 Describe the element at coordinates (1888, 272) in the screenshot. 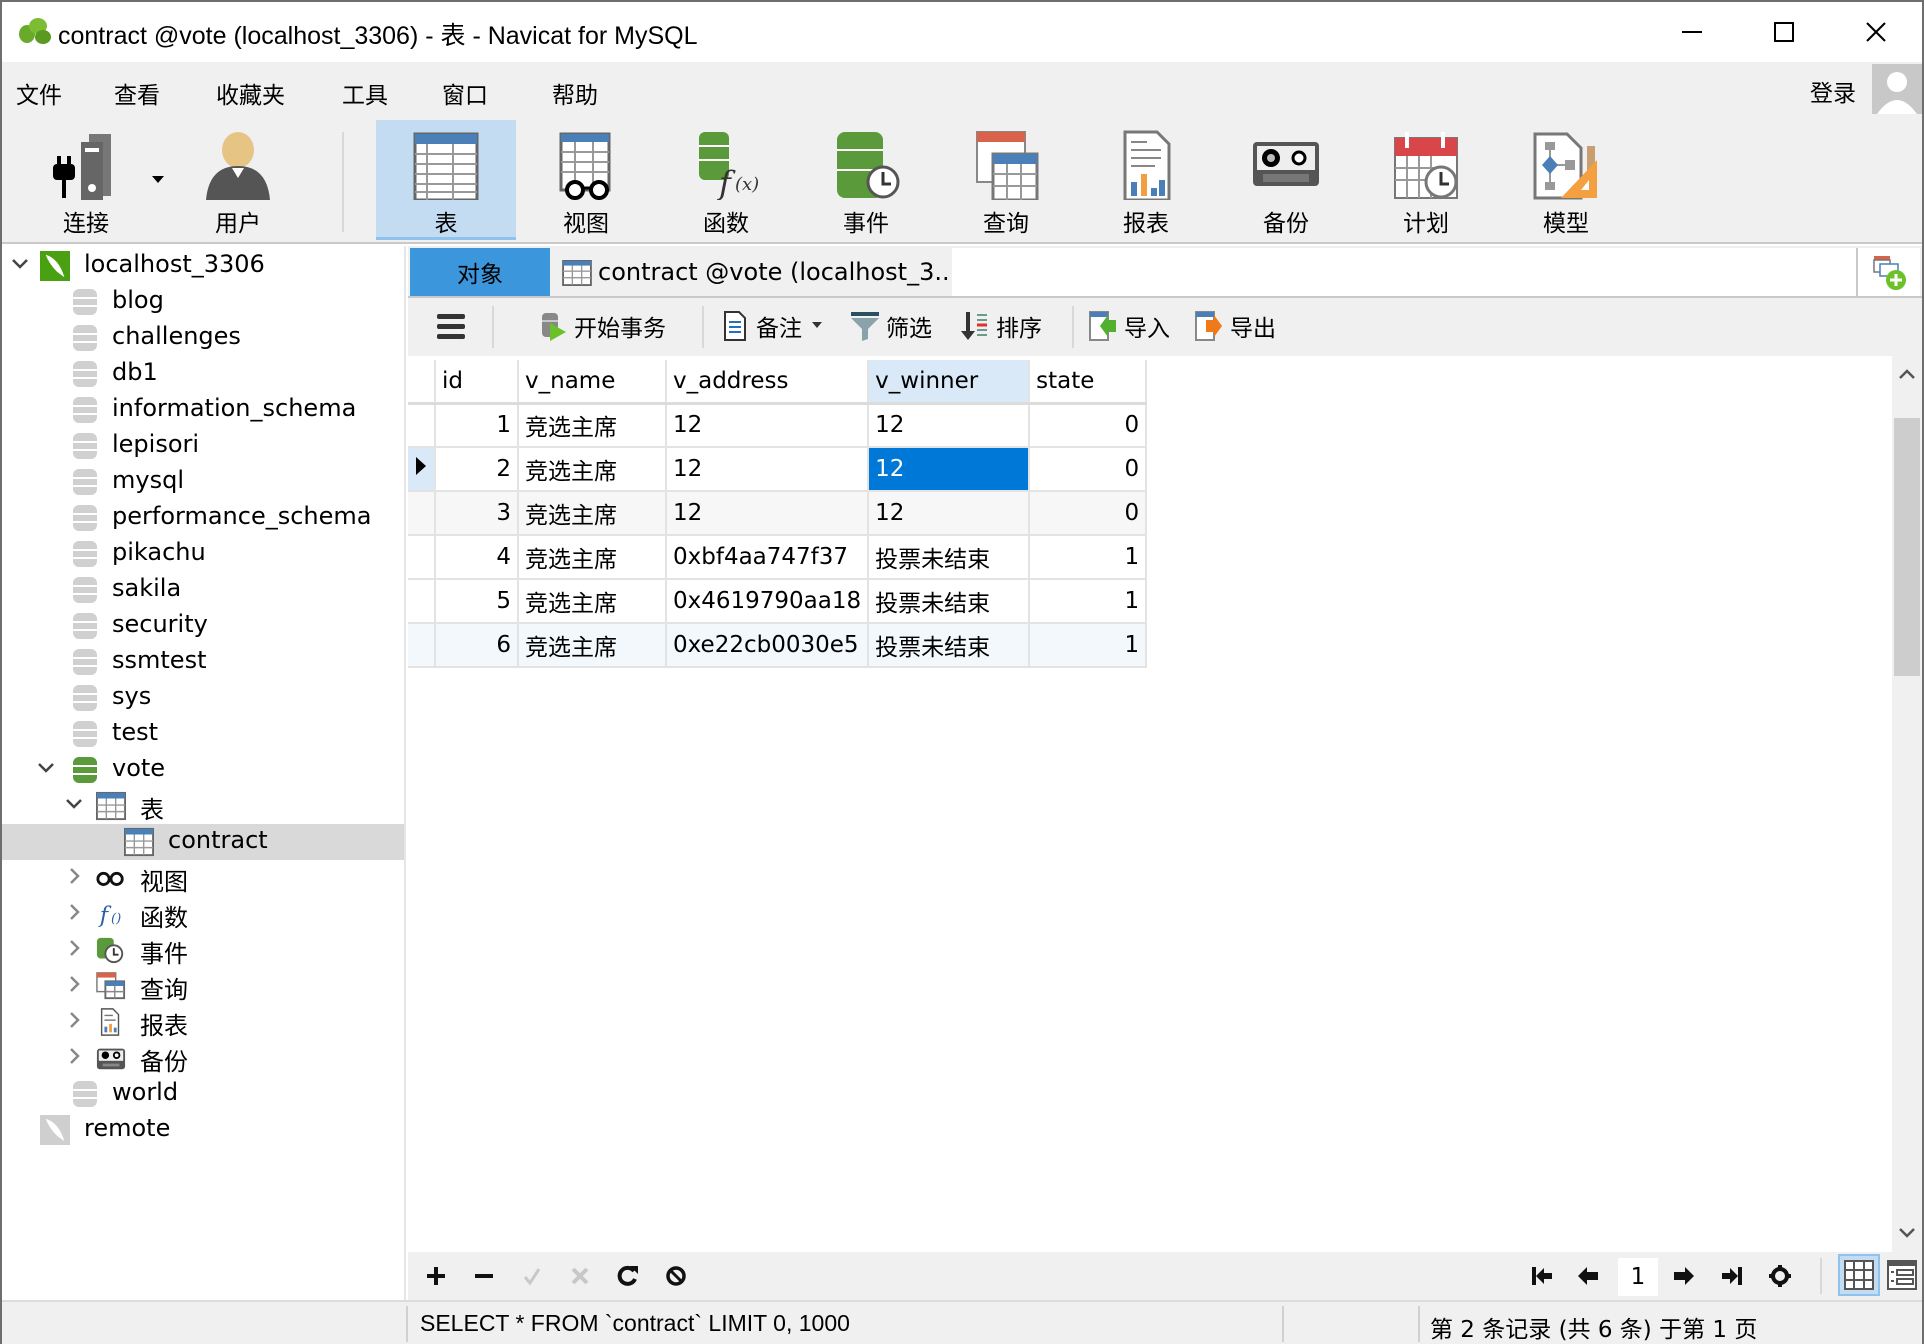

I see `new-query-tab-button` at that location.